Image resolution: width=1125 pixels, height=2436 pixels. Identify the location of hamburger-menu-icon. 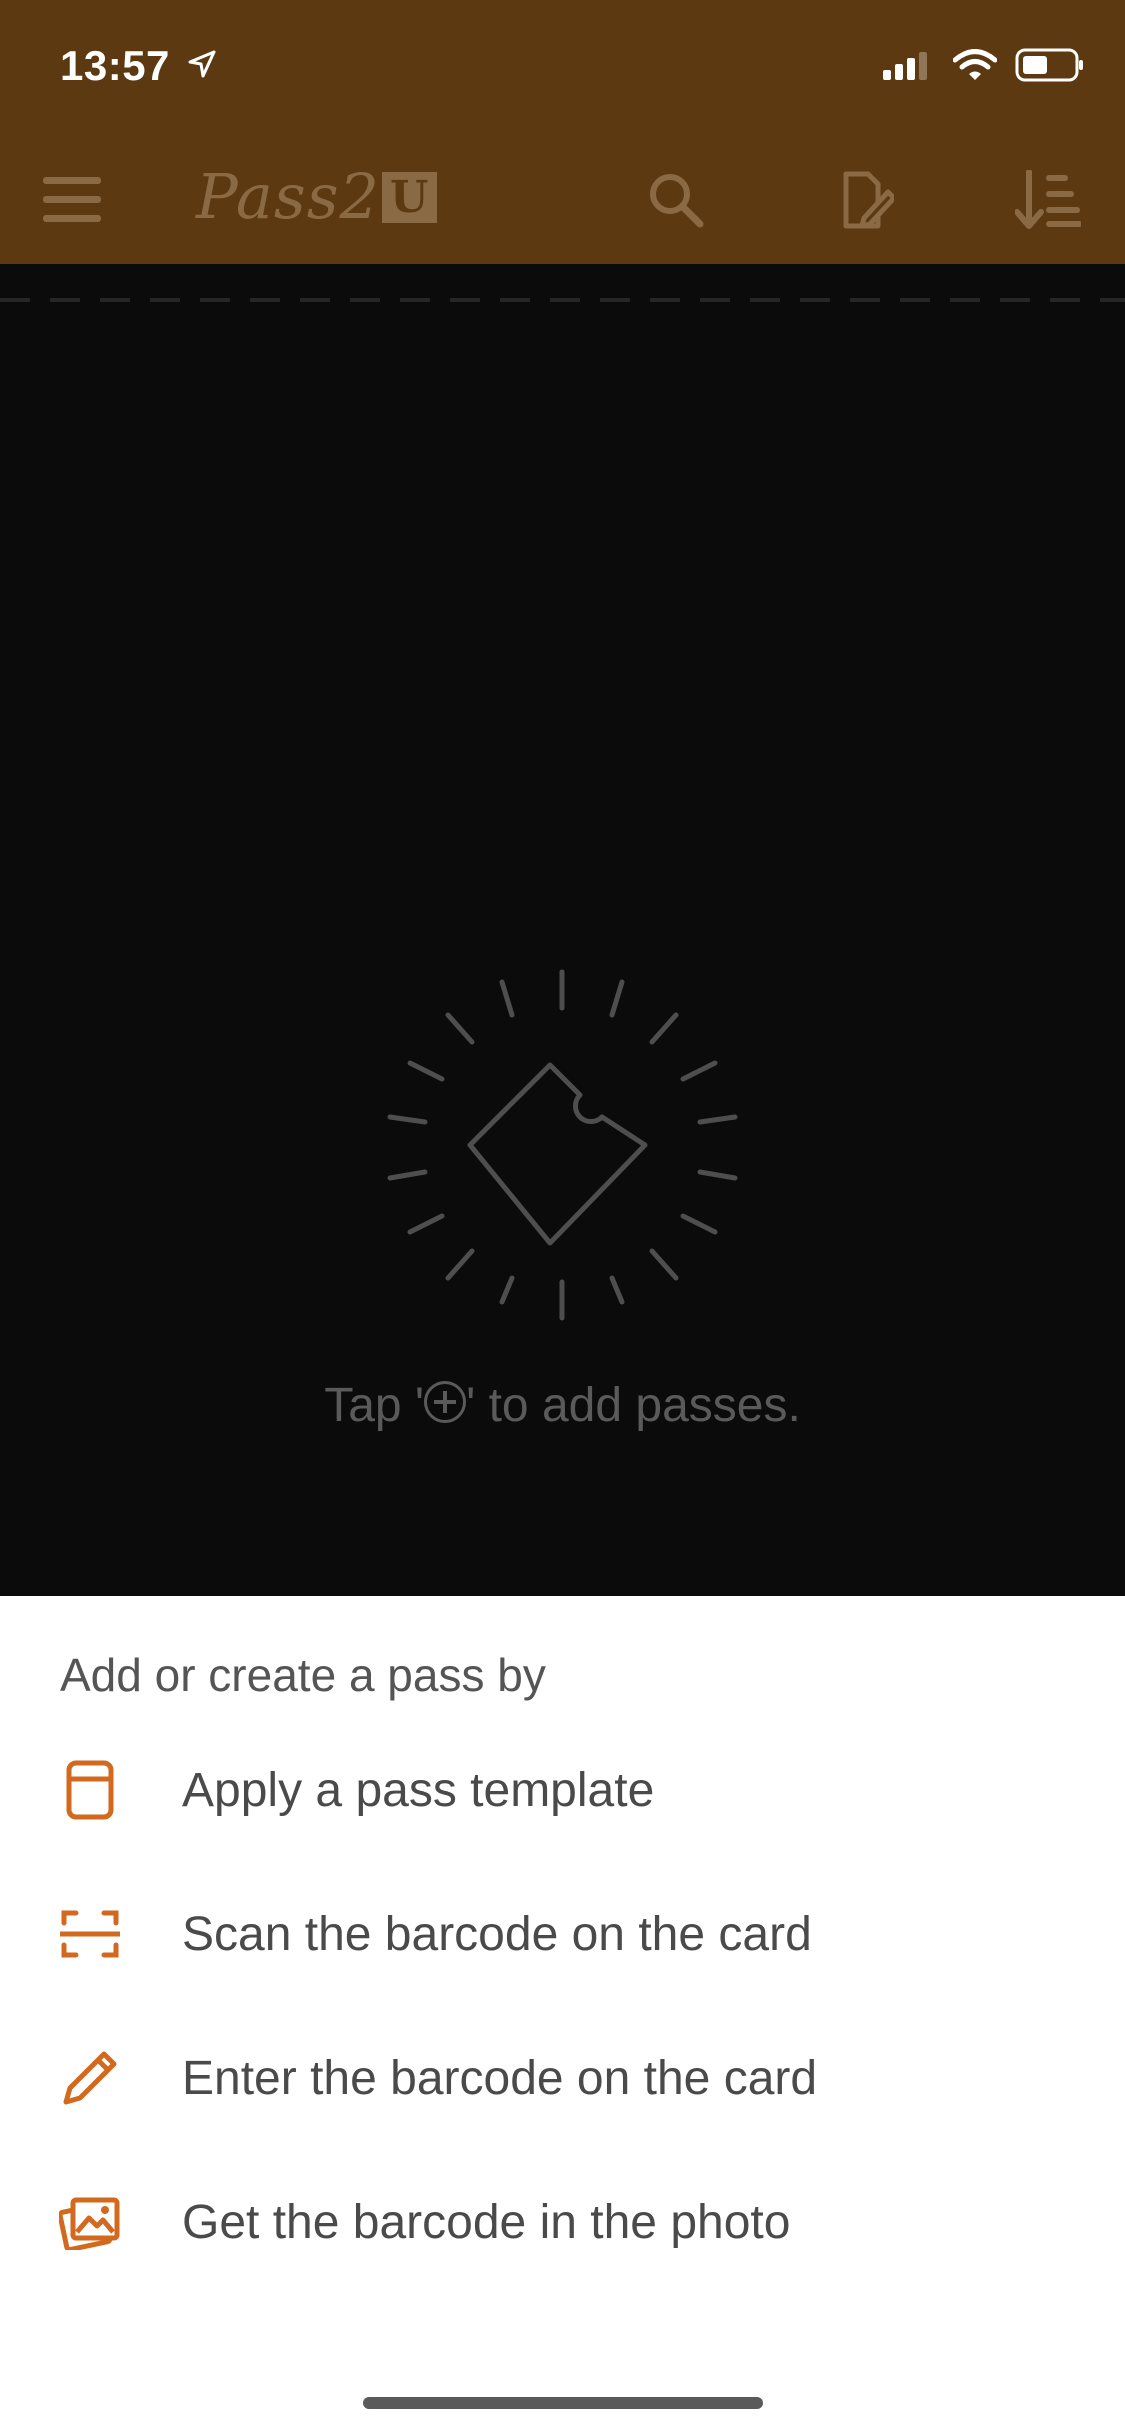
(72, 200).